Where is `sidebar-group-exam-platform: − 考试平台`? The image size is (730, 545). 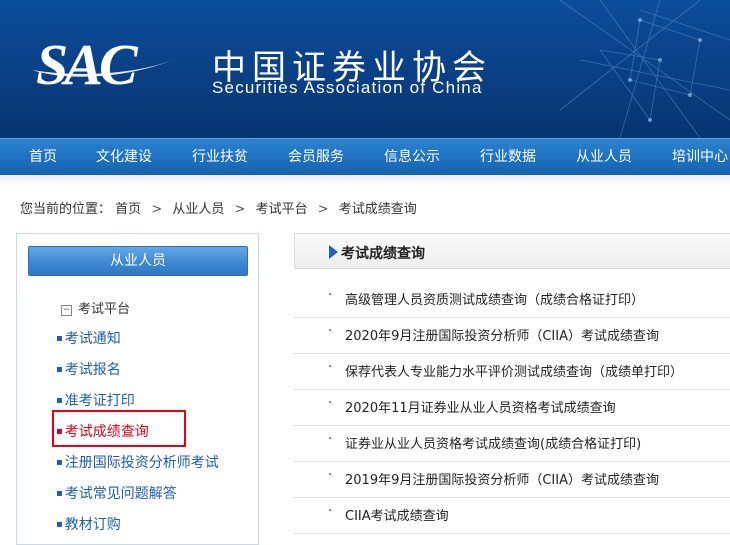 sidebar-group-exam-platform: − 考试平台 is located at coordinates (95, 307).